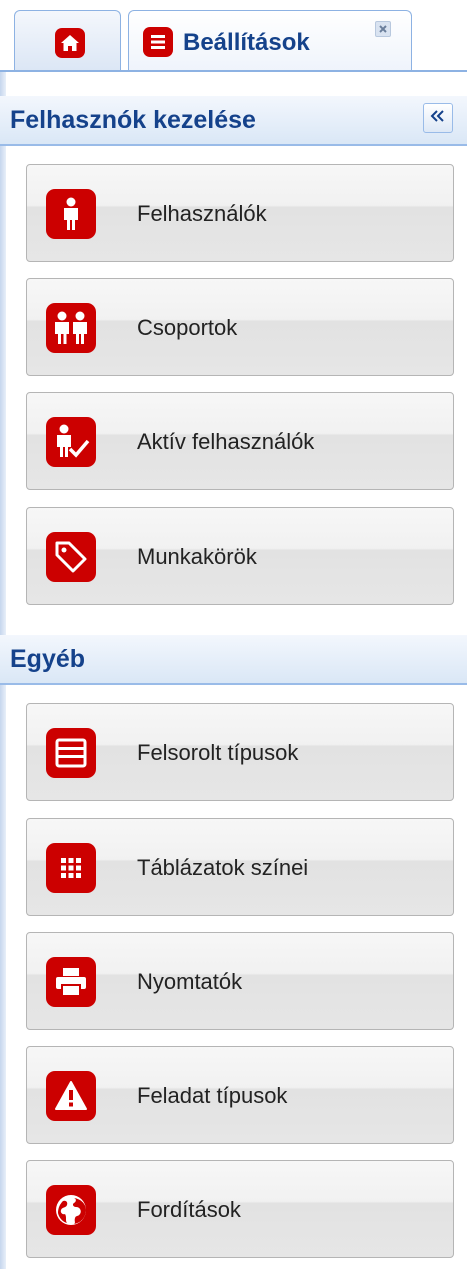 The height and width of the screenshot is (1269, 467). I want to click on job-roles-label: Munkakörök, so click(197, 556).